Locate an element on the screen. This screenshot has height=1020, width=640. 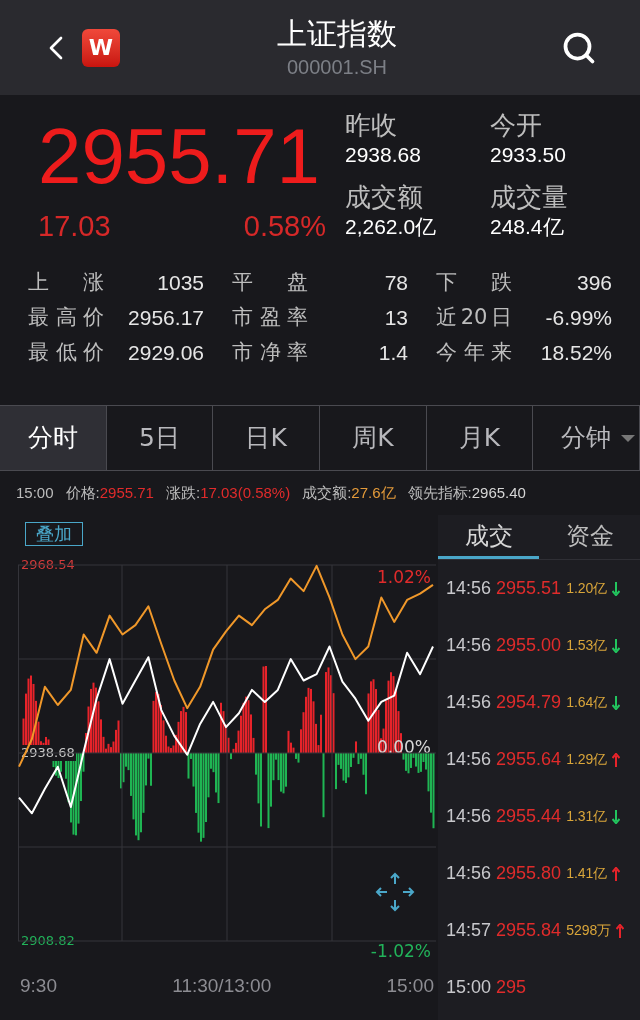
stat-label: 平 盘 is located at coordinates (270, 283).